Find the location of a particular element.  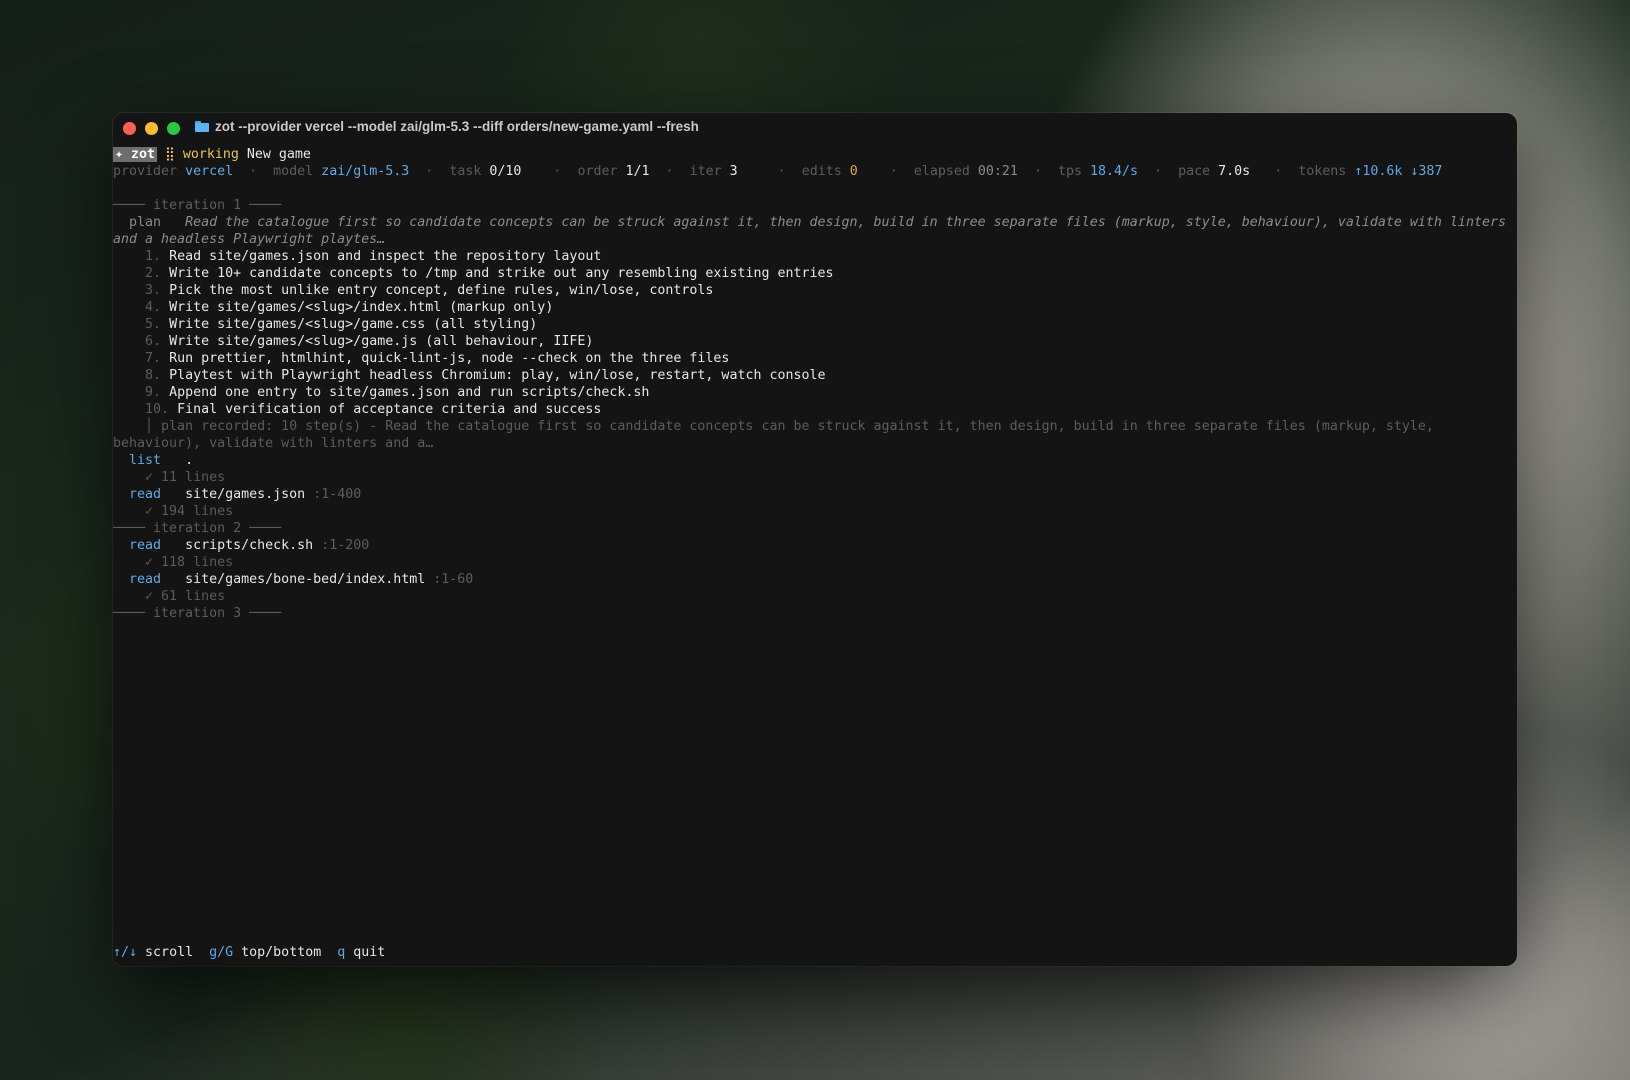

keybind-footer: ↑/↓ scroll g/G top/bottom q quit is located at coordinates (249, 952).